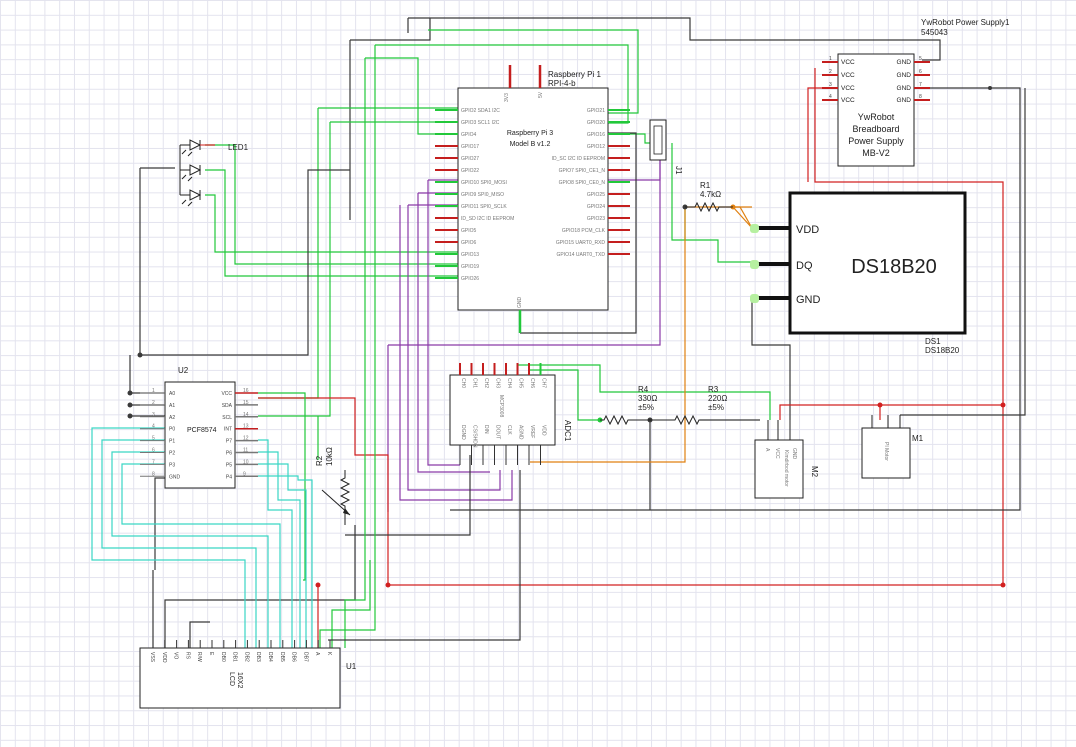  I want to click on rpi-label-1: Raspberry Pi 1, so click(574, 74).